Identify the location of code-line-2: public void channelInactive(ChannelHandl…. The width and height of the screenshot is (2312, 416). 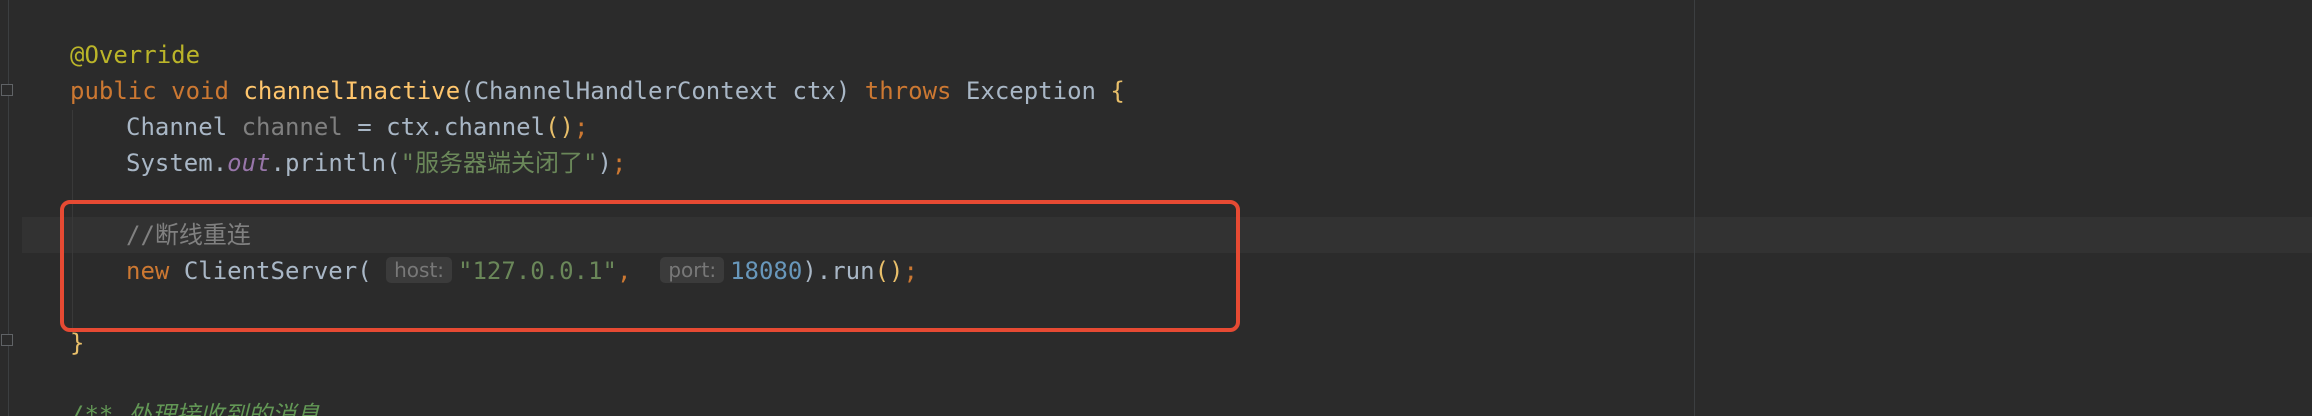
(597, 91).